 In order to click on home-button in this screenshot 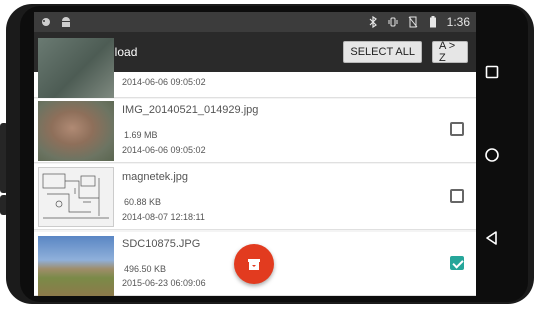, I will do `click(492, 155)`.